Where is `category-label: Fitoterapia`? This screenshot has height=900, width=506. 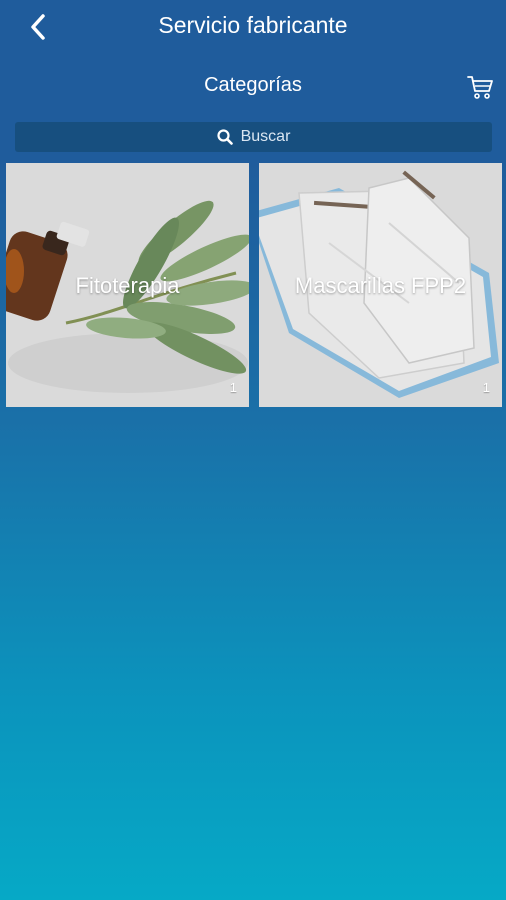
category-label: Fitoterapia is located at coordinates (127, 285).